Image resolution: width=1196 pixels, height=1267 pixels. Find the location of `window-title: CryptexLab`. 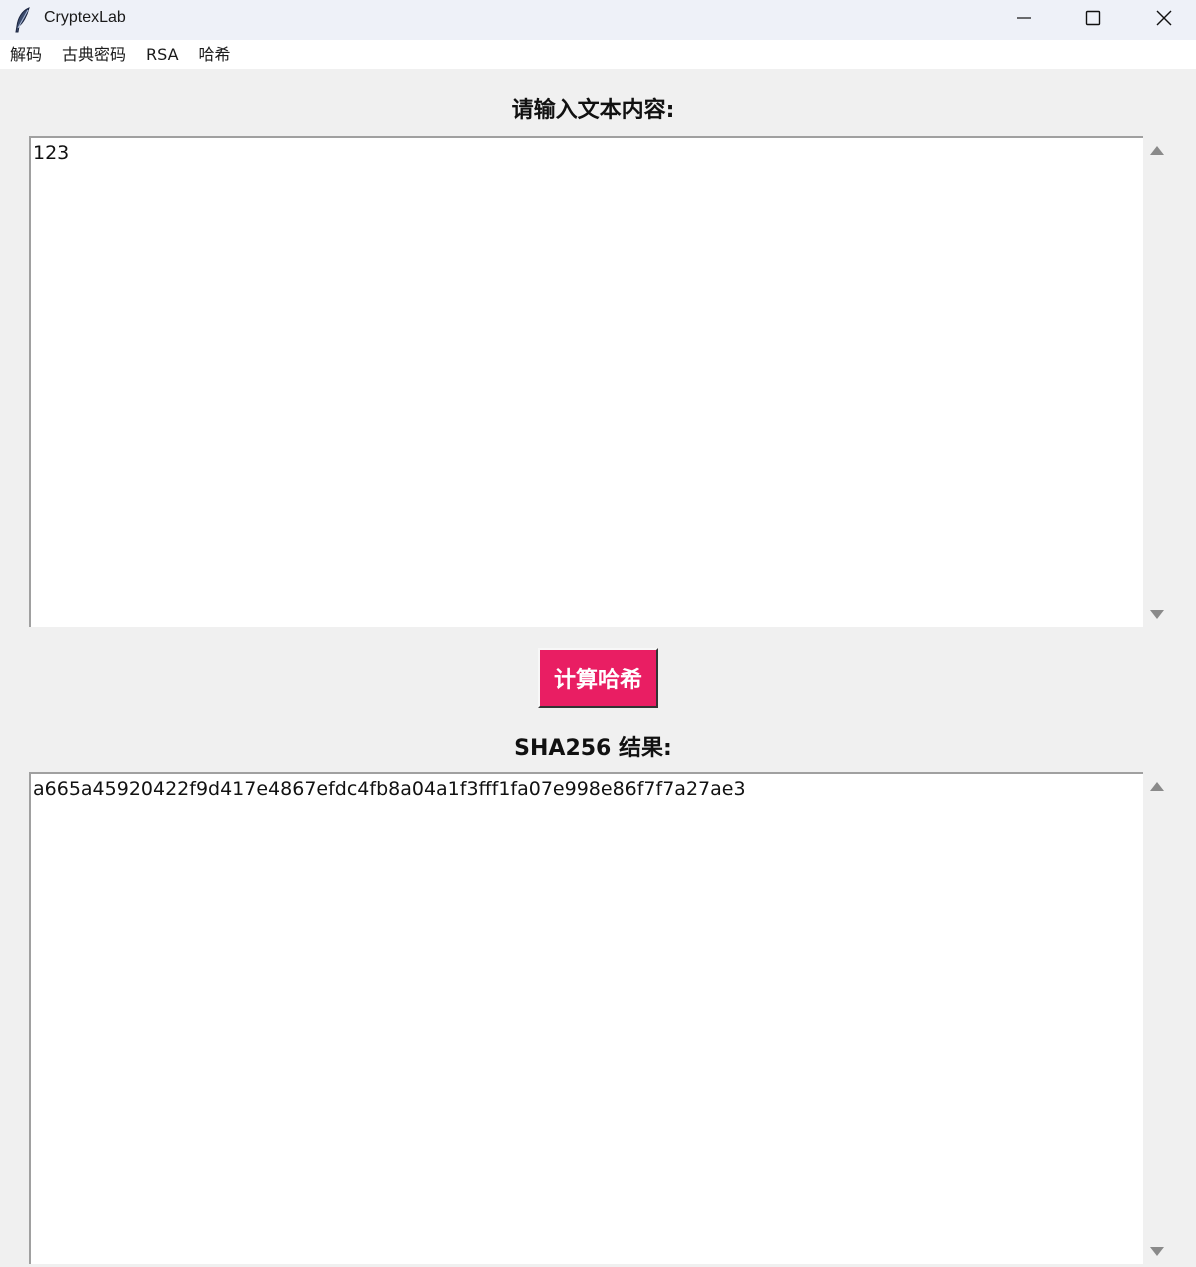

window-title: CryptexLab is located at coordinates (85, 17).